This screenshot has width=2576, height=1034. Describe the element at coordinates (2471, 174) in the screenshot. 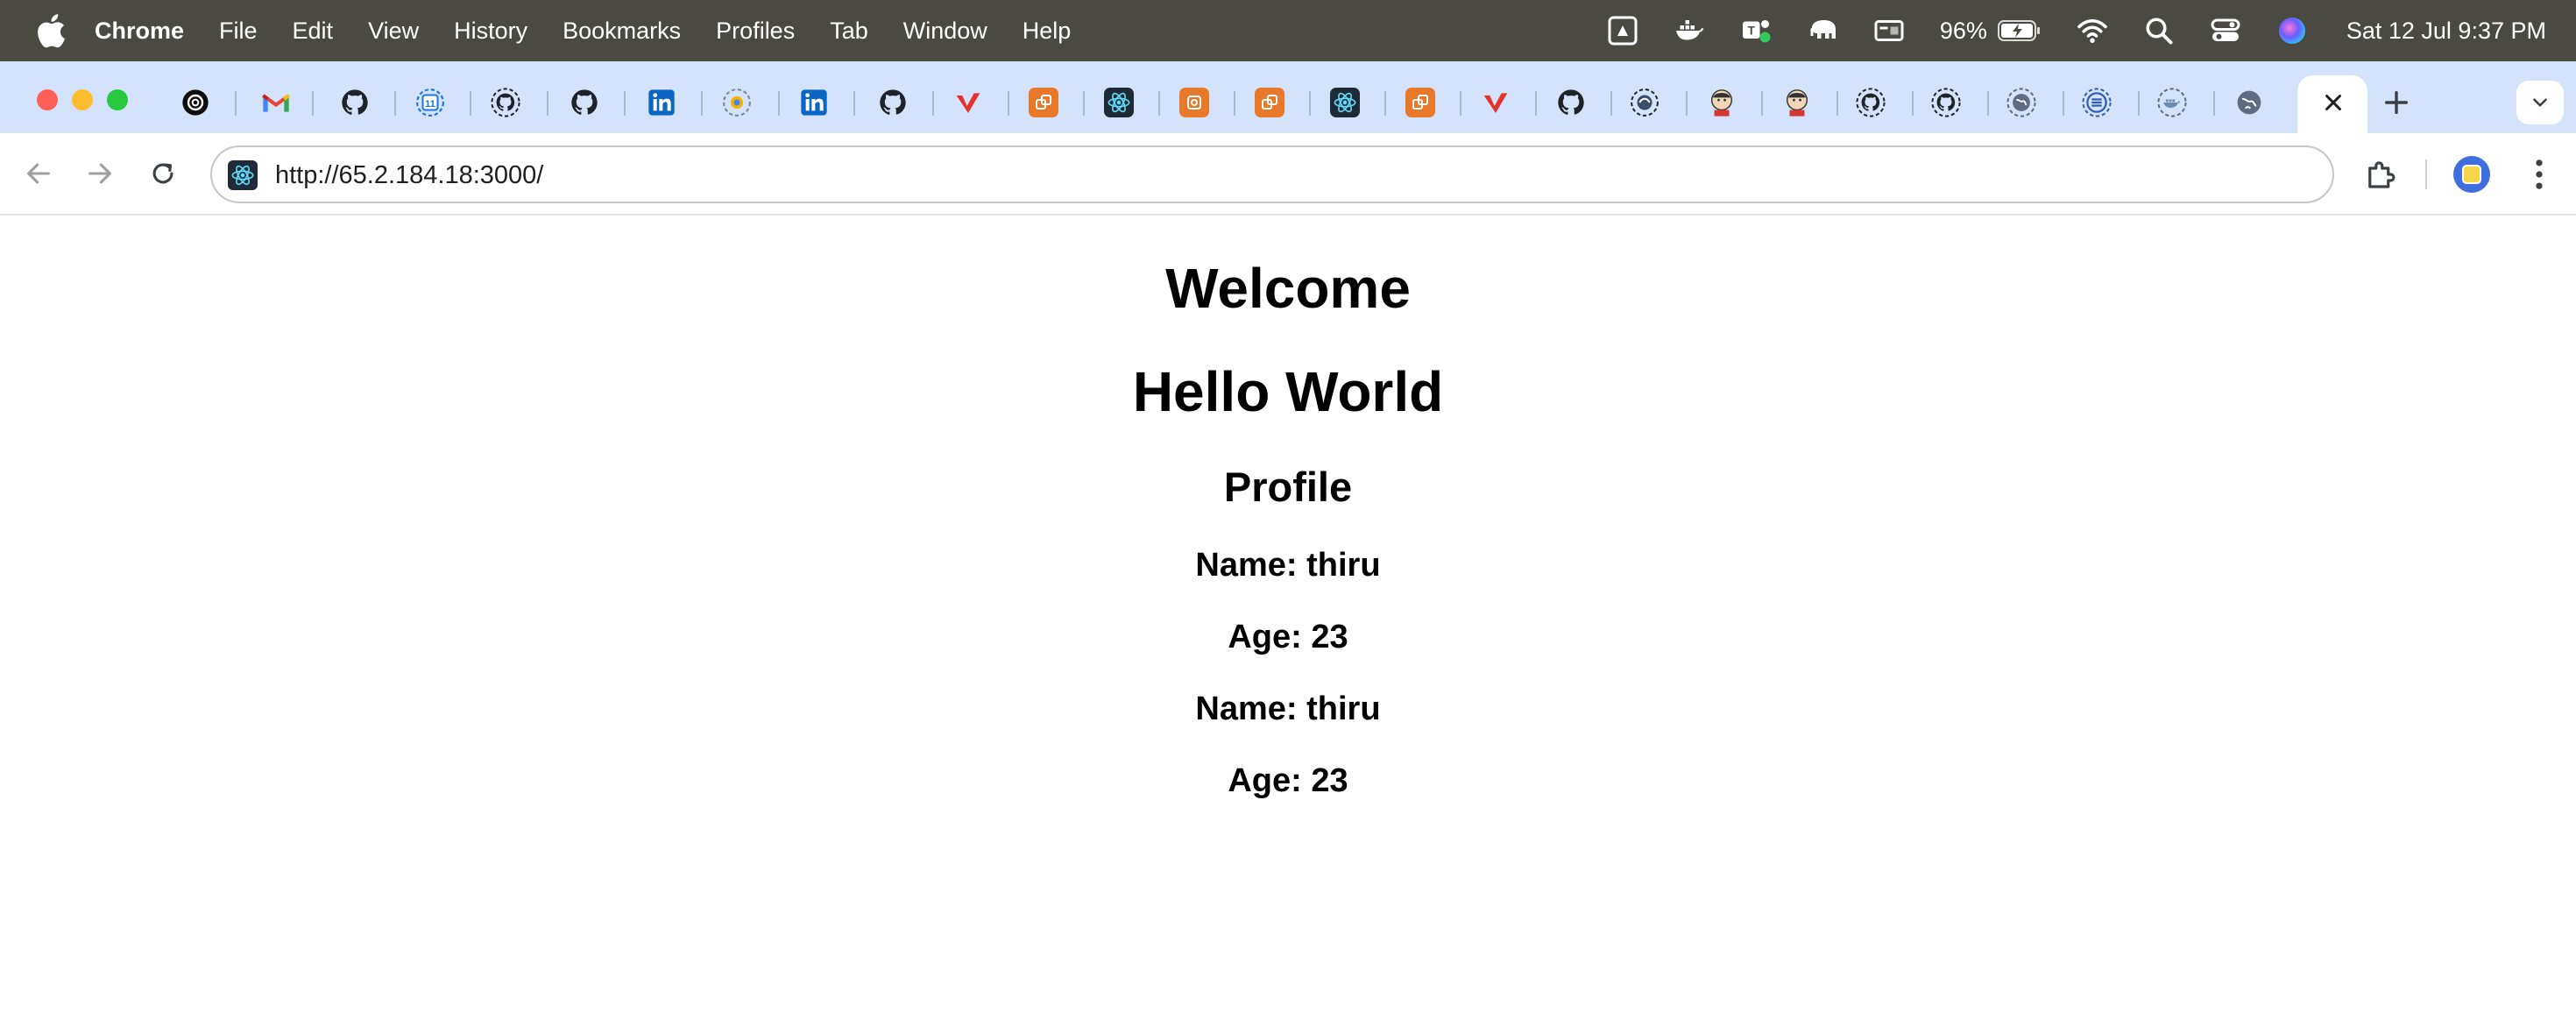

I see `avatar` at that location.